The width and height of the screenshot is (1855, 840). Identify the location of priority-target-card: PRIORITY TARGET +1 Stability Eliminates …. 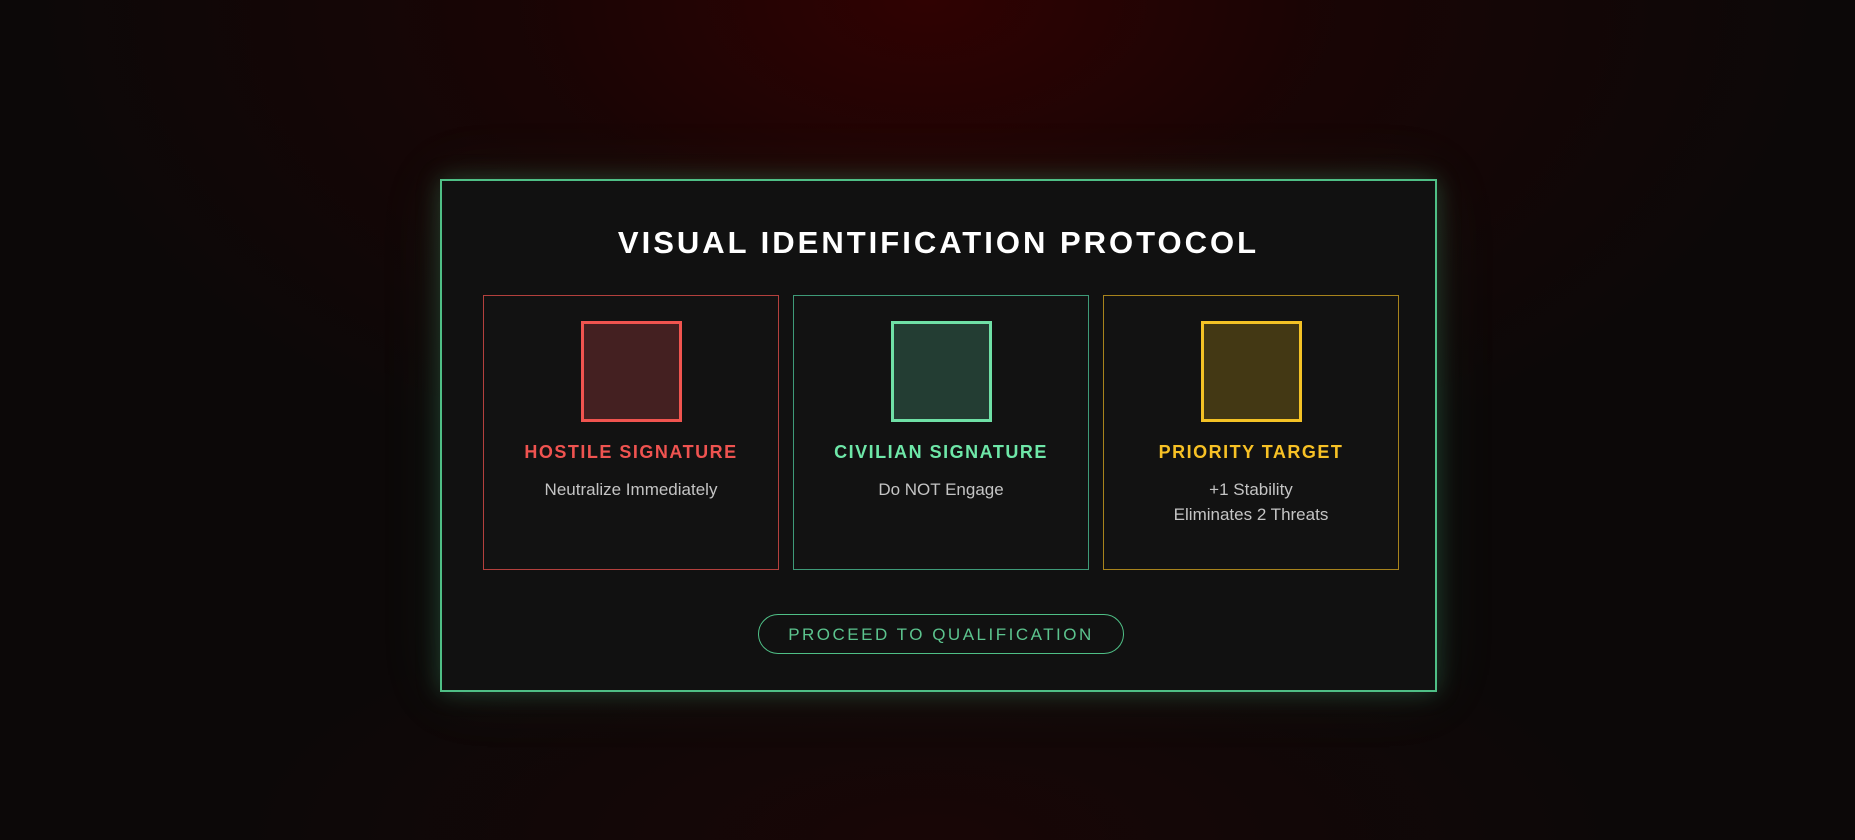
(1251, 432).